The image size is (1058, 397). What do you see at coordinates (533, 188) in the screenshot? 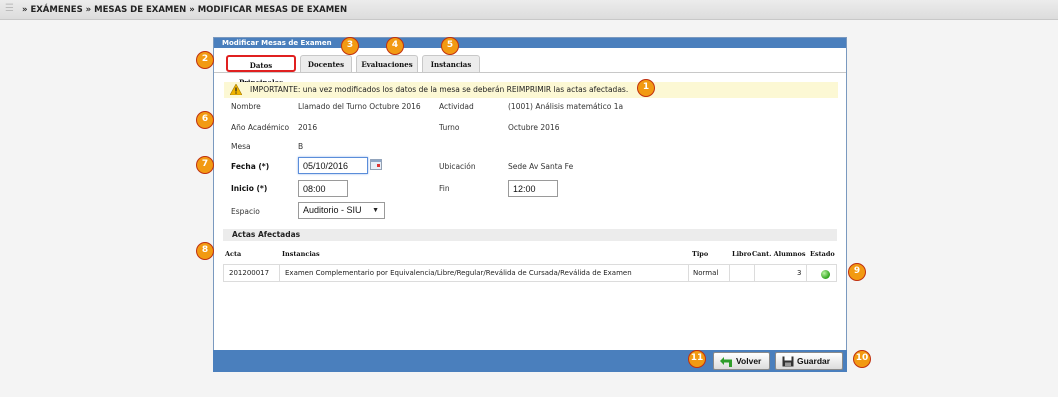
I see `fin-input: 12:00` at bounding box center [533, 188].